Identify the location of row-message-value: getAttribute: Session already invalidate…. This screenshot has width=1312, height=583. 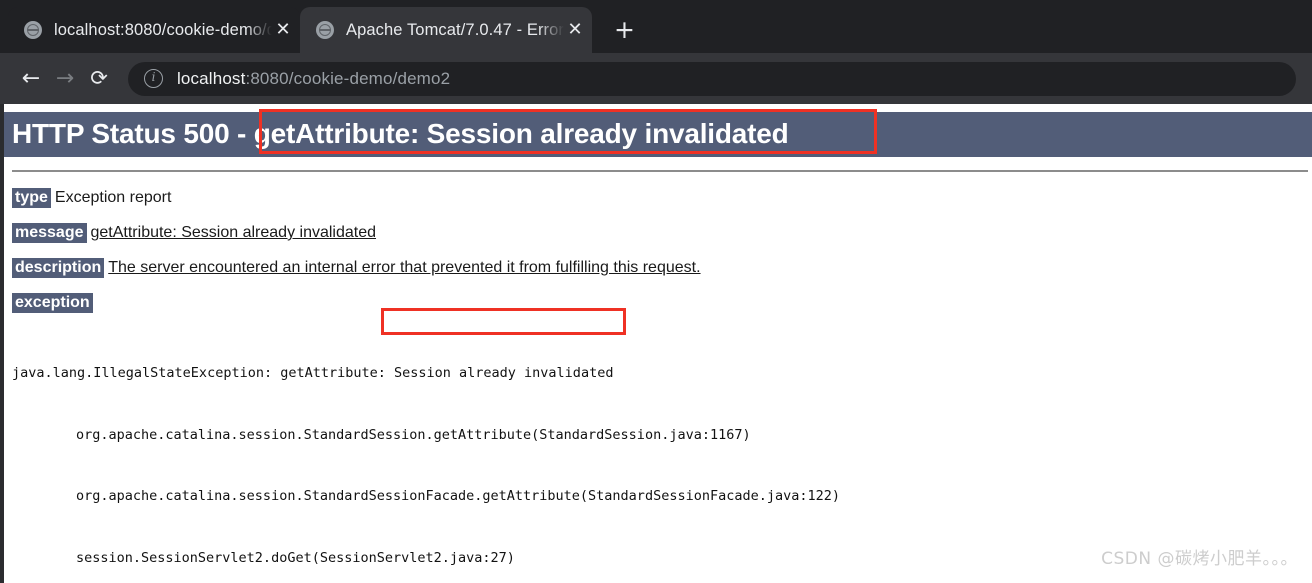
(233, 232).